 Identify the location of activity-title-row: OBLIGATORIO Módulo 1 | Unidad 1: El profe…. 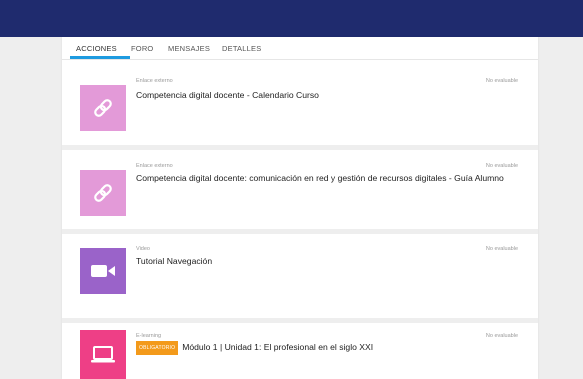
(328, 348).